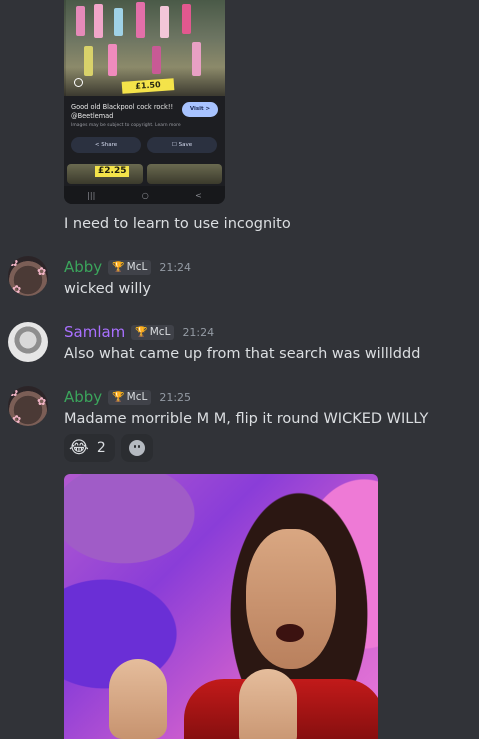 The width and height of the screenshot is (479, 739). Describe the element at coordinates (175, 397) in the screenshot. I see `timestamp: 21:25` at that location.